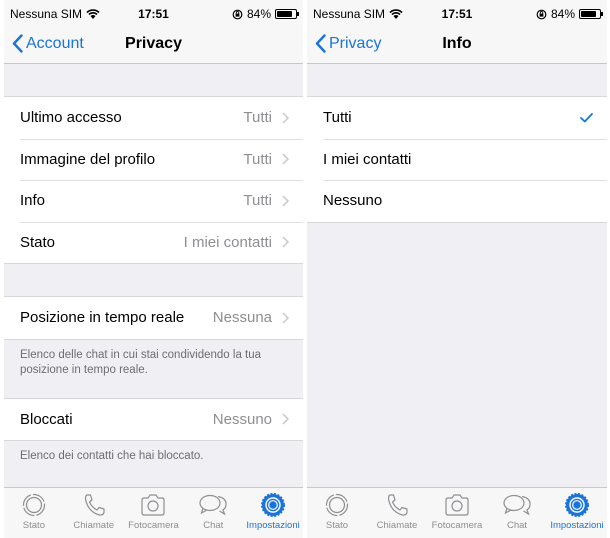 The image size is (610, 538). I want to click on row-status: Stato I miei contatti, so click(153, 242).